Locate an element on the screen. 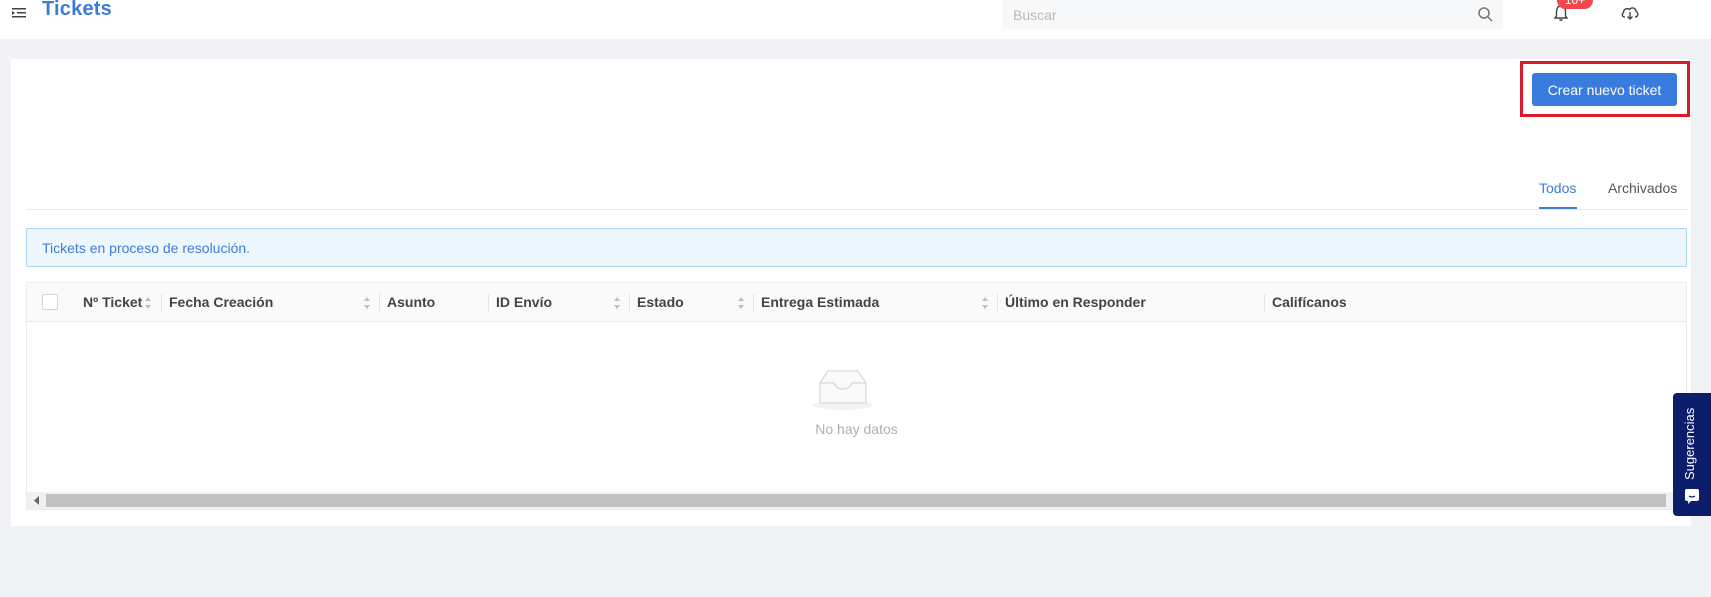 Image resolution: width=1711 pixels, height=597 pixels. column-estimated-delivery: Entrega Estimada is located at coordinates (820, 302).